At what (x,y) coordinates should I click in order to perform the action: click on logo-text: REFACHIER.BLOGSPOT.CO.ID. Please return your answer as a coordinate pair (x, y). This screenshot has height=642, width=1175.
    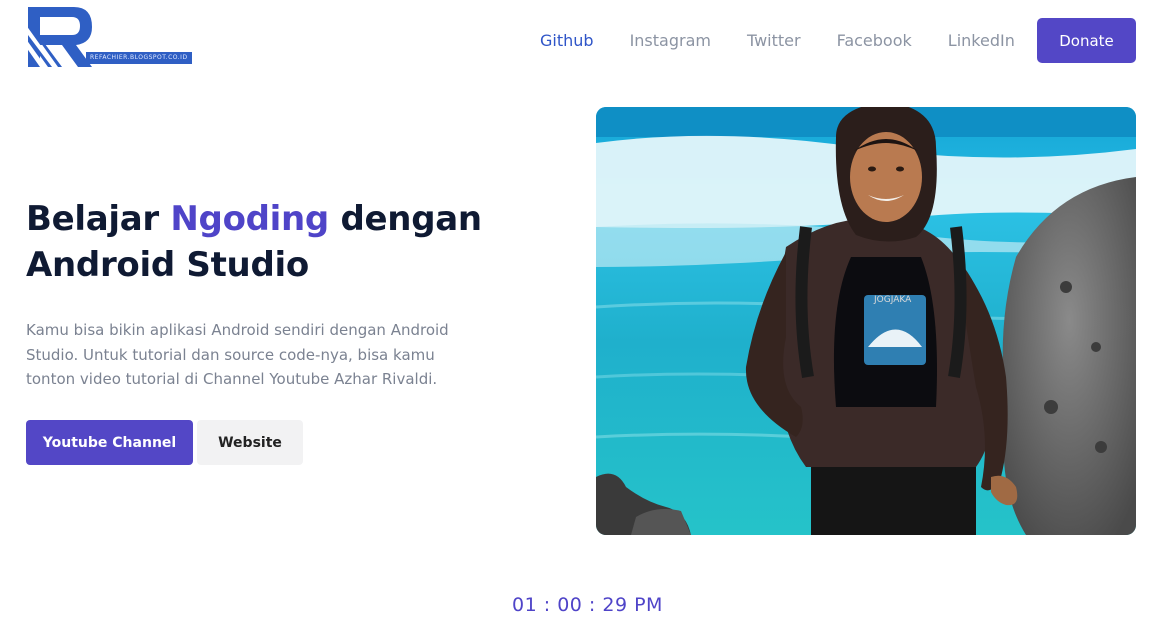
    Looking at the image, I should click on (139, 57).